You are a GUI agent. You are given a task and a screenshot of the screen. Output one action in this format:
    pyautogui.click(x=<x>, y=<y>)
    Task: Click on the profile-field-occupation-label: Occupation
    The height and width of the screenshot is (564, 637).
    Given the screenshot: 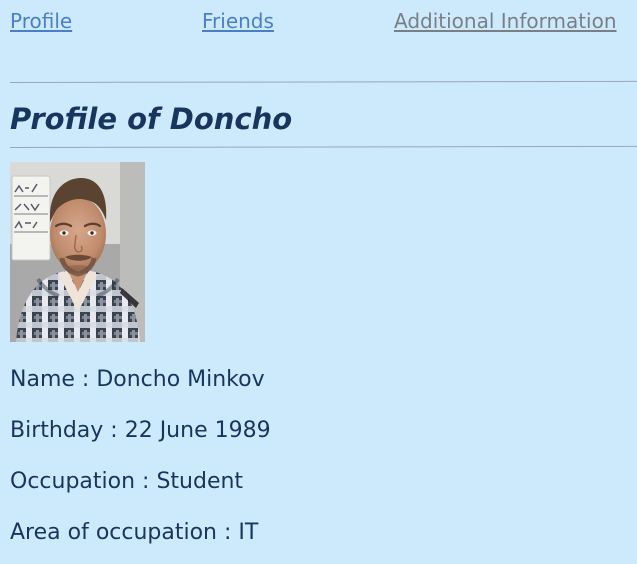 What is the action you would take?
    pyautogui.click(x=73, y=481)
    